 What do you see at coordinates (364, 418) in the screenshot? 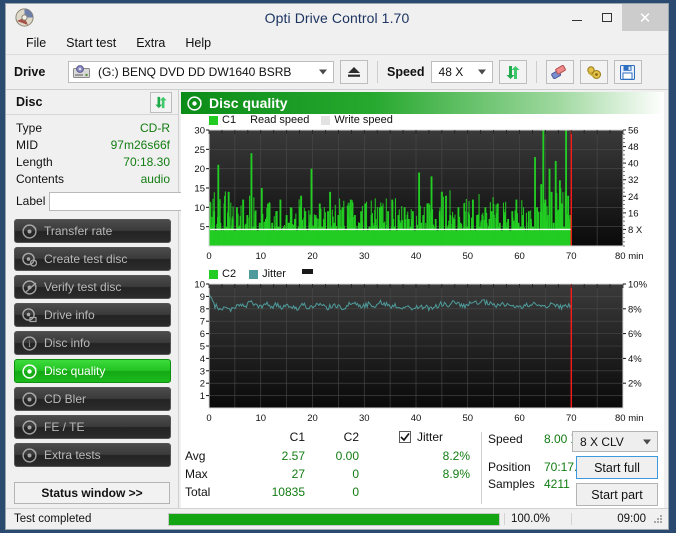
I see `svg-text: 30` at bounding box center [364, 418].